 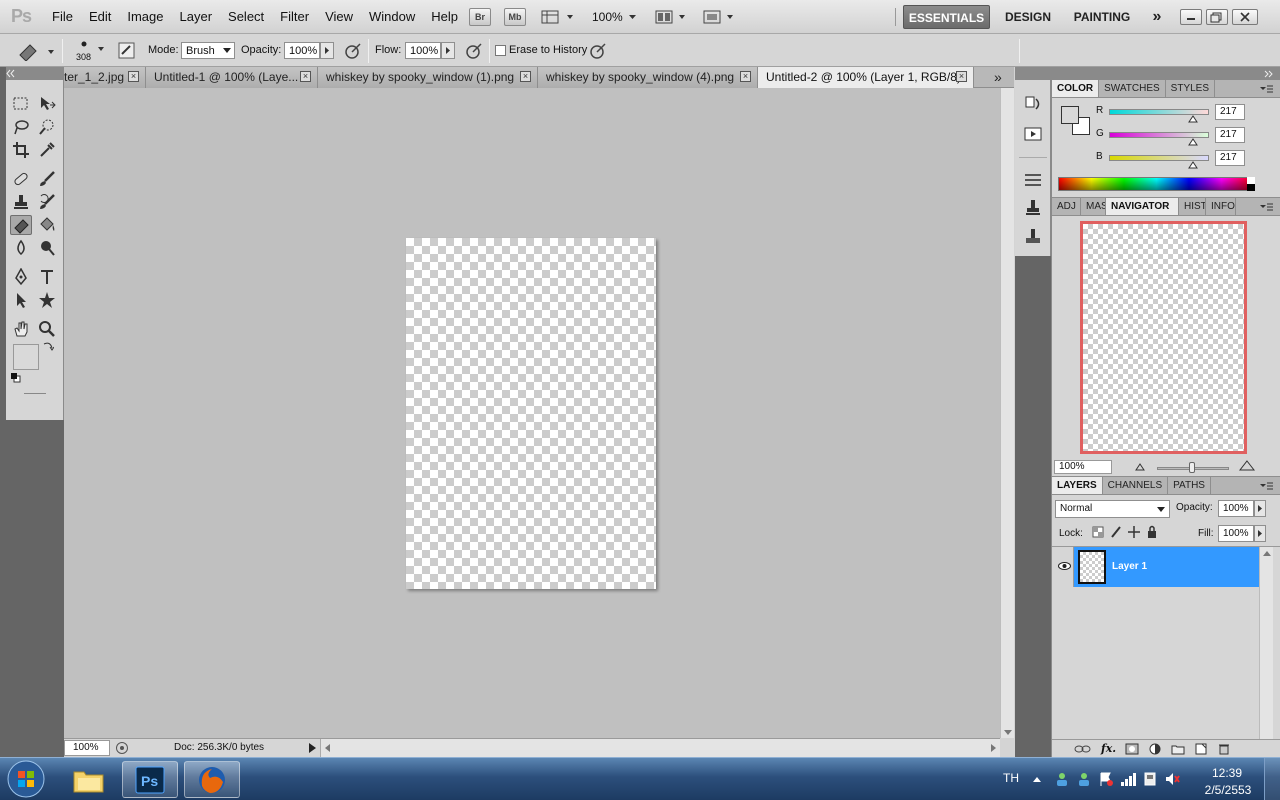 I want to click on flow-input: 100%, so click(x=423, y=50).